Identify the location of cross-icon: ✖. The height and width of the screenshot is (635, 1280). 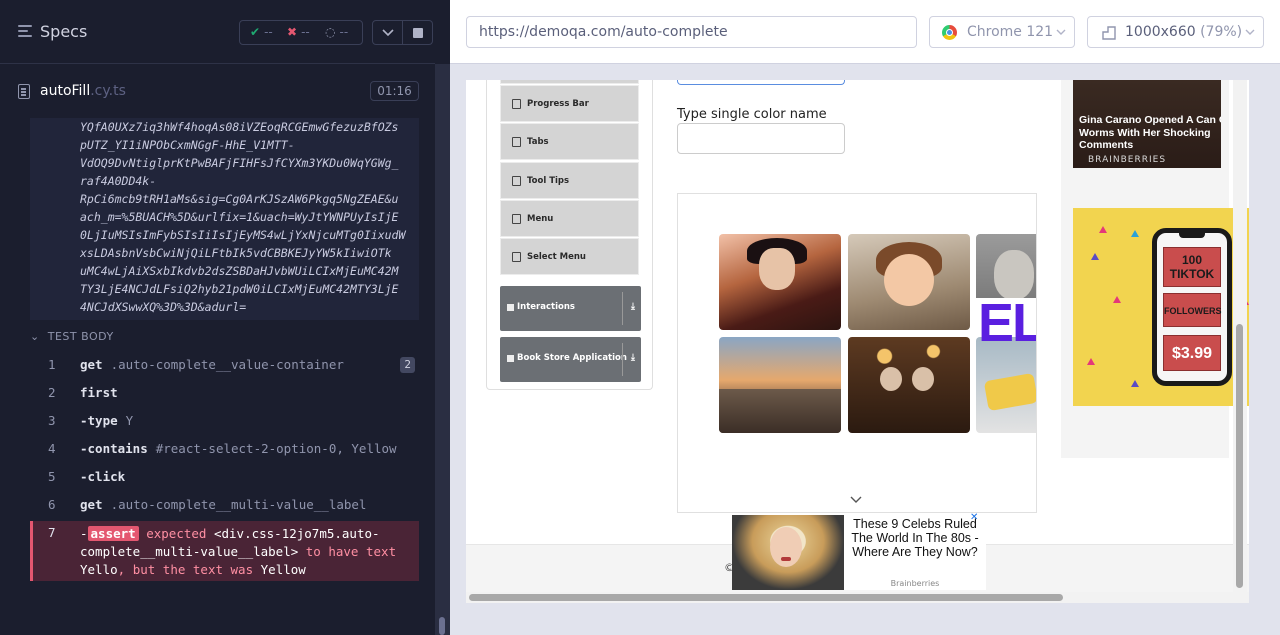
(292, 32).